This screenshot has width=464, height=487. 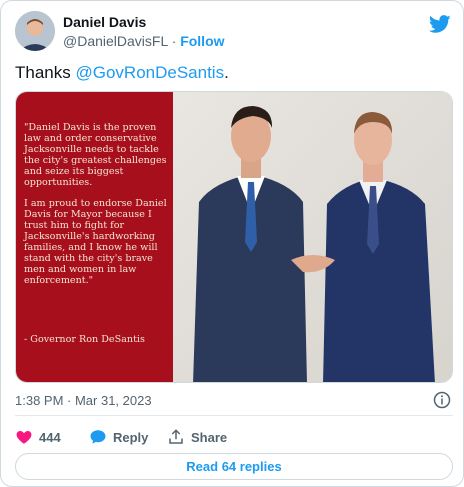 What do you see at coordinates (234, 415) in the screenshot?
I see `divider` at bounding box center [234, 415].